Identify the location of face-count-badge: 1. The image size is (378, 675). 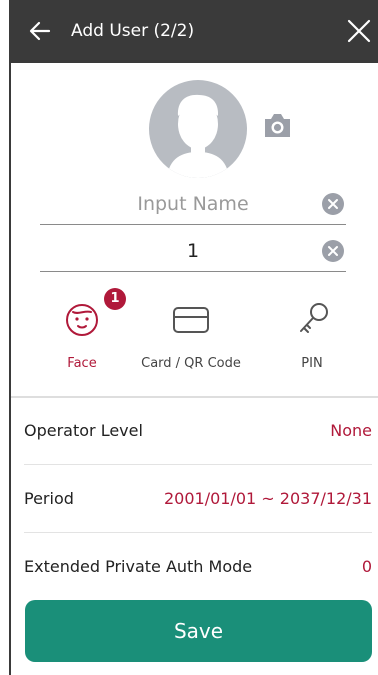
(115, 299).